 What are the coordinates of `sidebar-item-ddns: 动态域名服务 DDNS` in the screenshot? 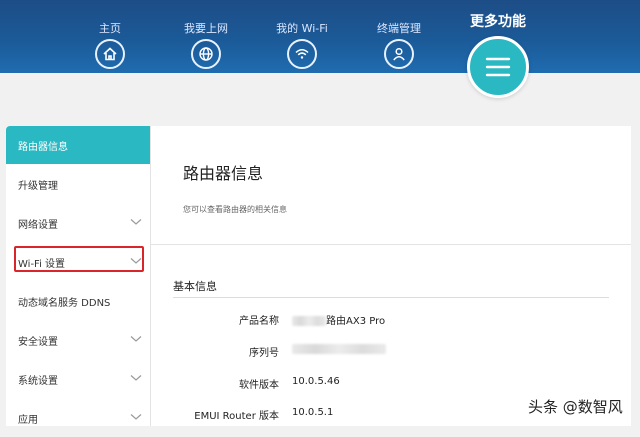 It's located at (78, 301).